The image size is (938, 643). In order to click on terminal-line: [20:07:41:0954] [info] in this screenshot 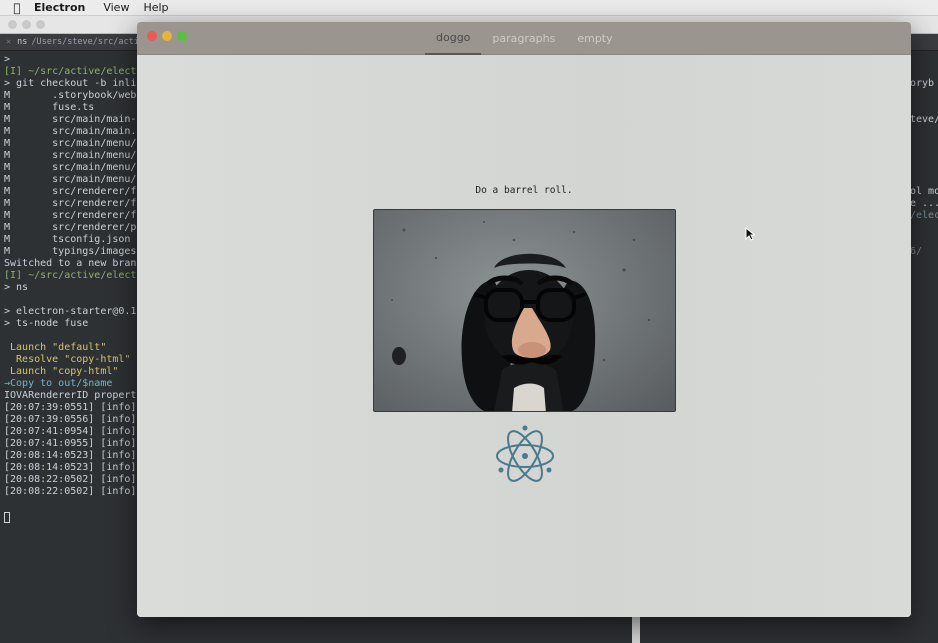, I will do `click(70, 431)`.